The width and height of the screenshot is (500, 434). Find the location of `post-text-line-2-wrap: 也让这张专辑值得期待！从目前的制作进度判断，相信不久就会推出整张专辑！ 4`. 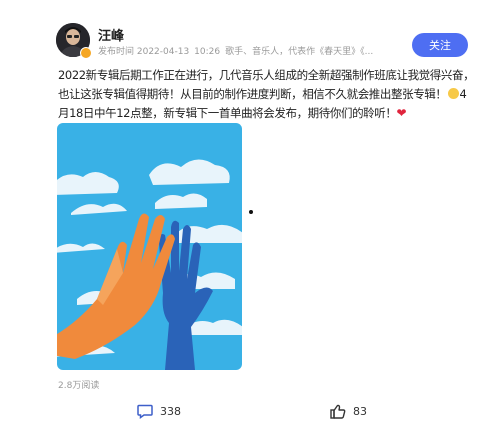

post-text-line-2-wrap: 也让这张专辑值得期待！从目前的制作进度判断，相信不久就会推出整张专辑！ 4 is located at coordinates (264, 94).